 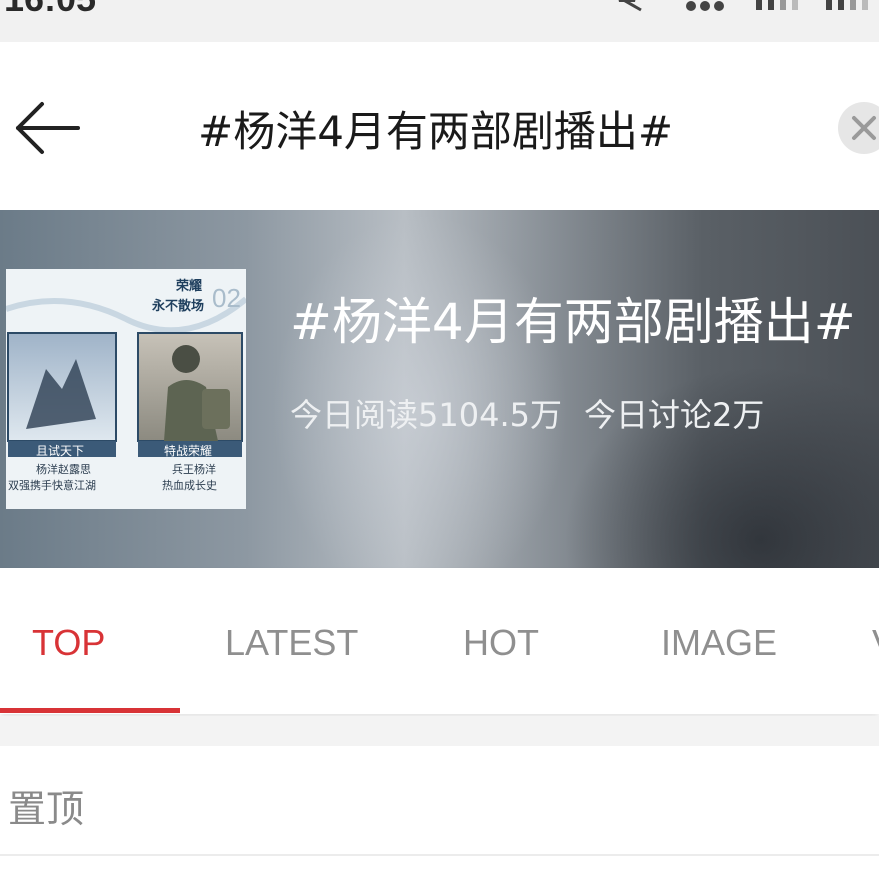 I want to click on clear-button, so click(x=858, y=128).